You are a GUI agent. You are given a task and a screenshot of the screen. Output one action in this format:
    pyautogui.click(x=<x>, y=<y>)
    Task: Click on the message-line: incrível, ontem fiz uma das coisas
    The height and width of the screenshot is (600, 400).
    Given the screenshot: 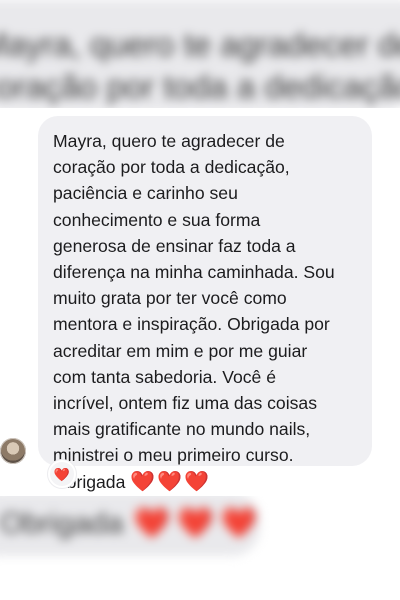 What is the action you would take?
    pyautogui.click(x=185, y=403)
    